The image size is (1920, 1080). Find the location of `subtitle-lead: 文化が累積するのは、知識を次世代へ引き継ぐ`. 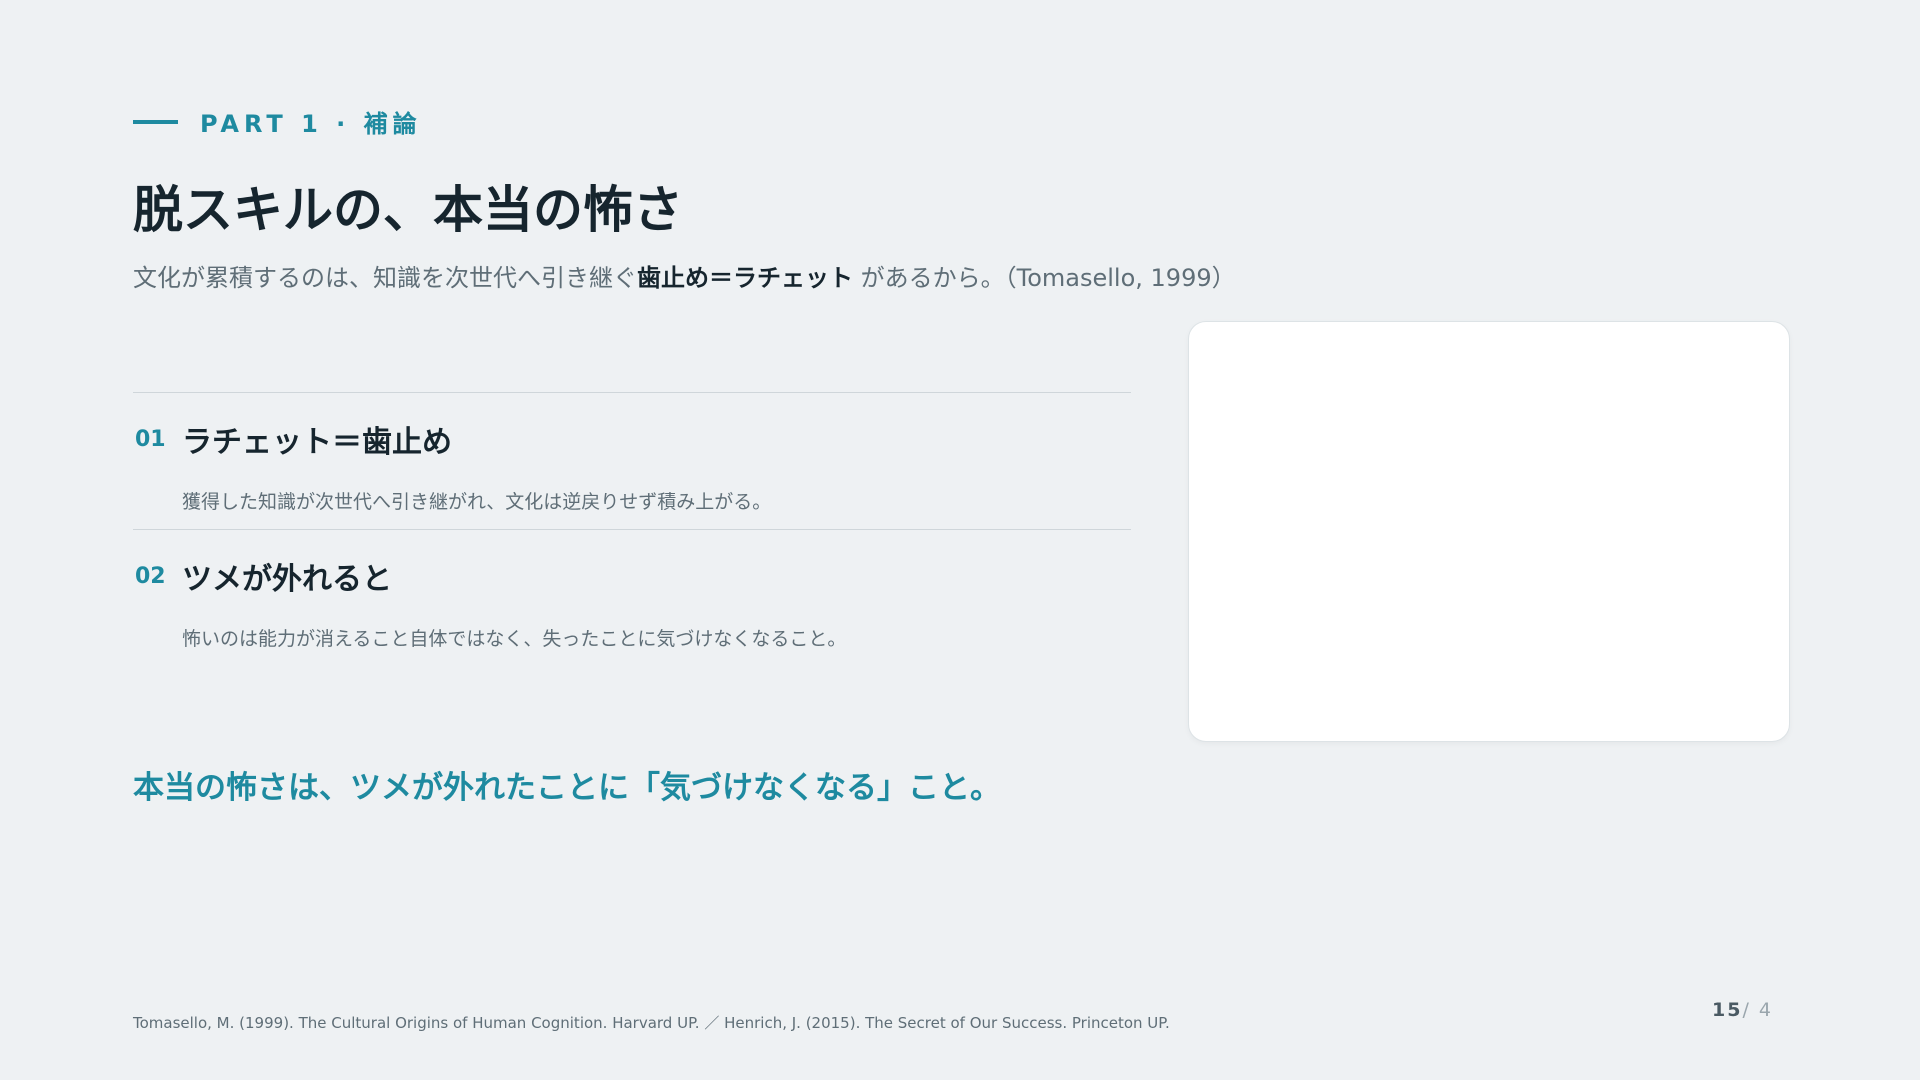

subtitle-lead: 文化が累積するのは、知識を次世代へ引き継ぐ is located at coordinates (385, 278).